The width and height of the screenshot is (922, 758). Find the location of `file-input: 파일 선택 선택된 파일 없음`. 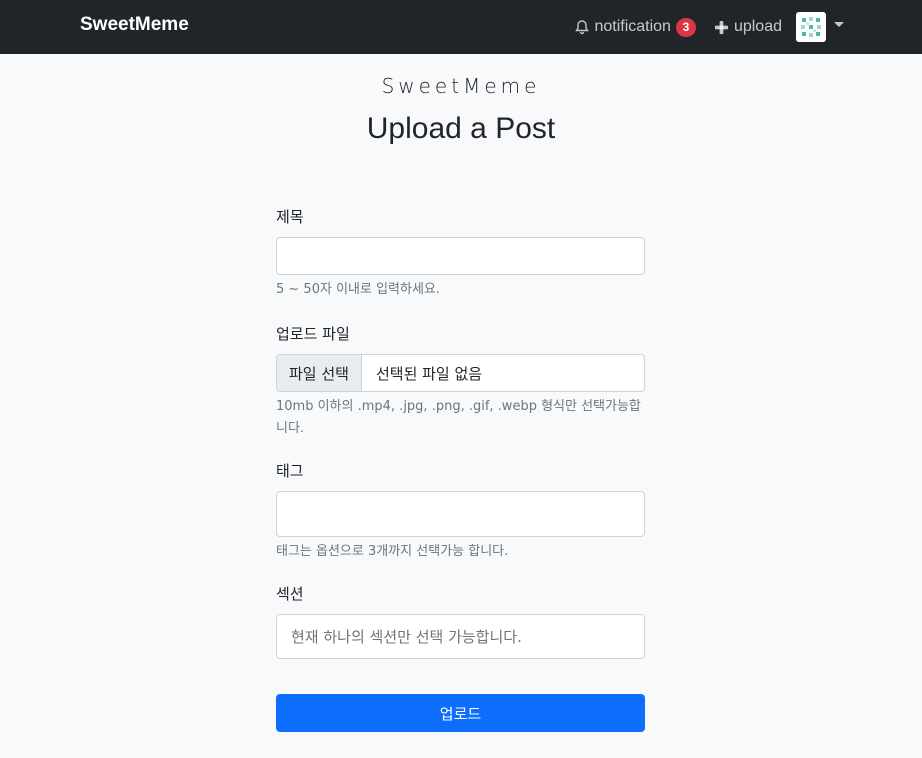

file-input: 파일 선택 선택된 파일 없음 is located at coordinates (460, 373).